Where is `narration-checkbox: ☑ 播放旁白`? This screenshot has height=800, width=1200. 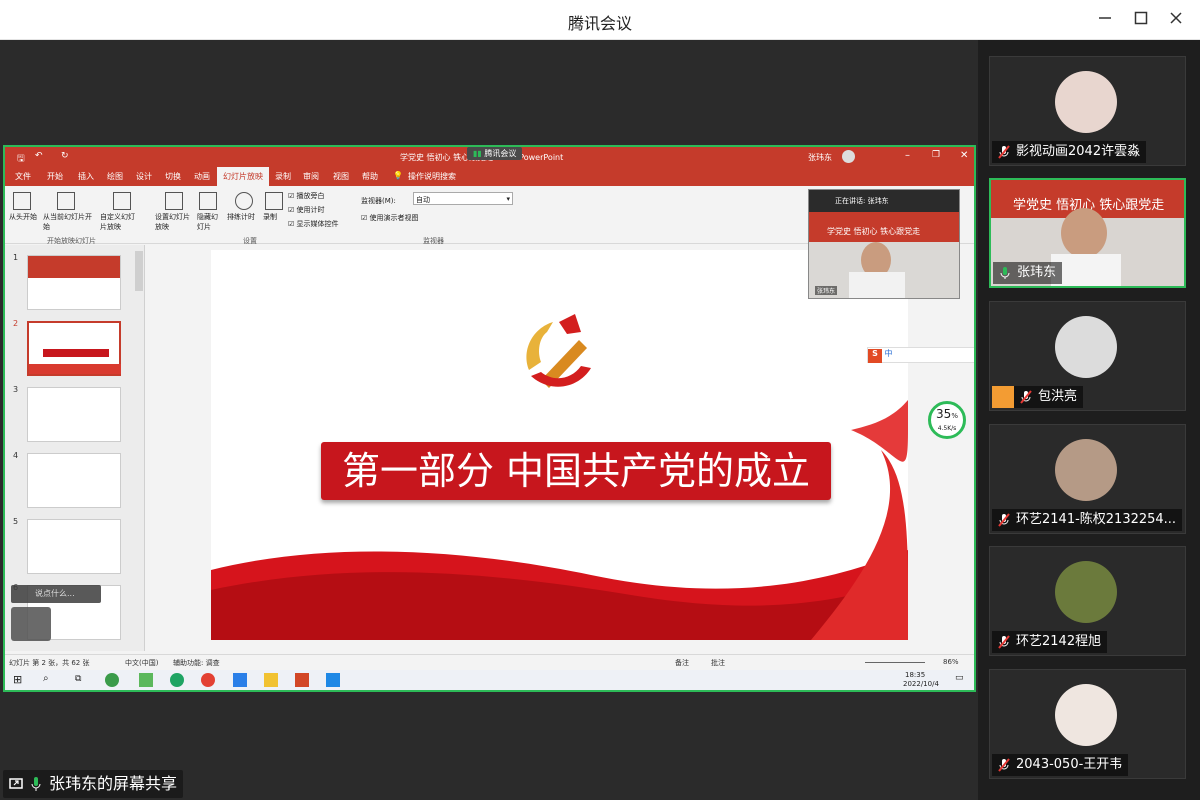 narration-checkbox: ☑ 播放旁白 is located at coordinates (306, 196).